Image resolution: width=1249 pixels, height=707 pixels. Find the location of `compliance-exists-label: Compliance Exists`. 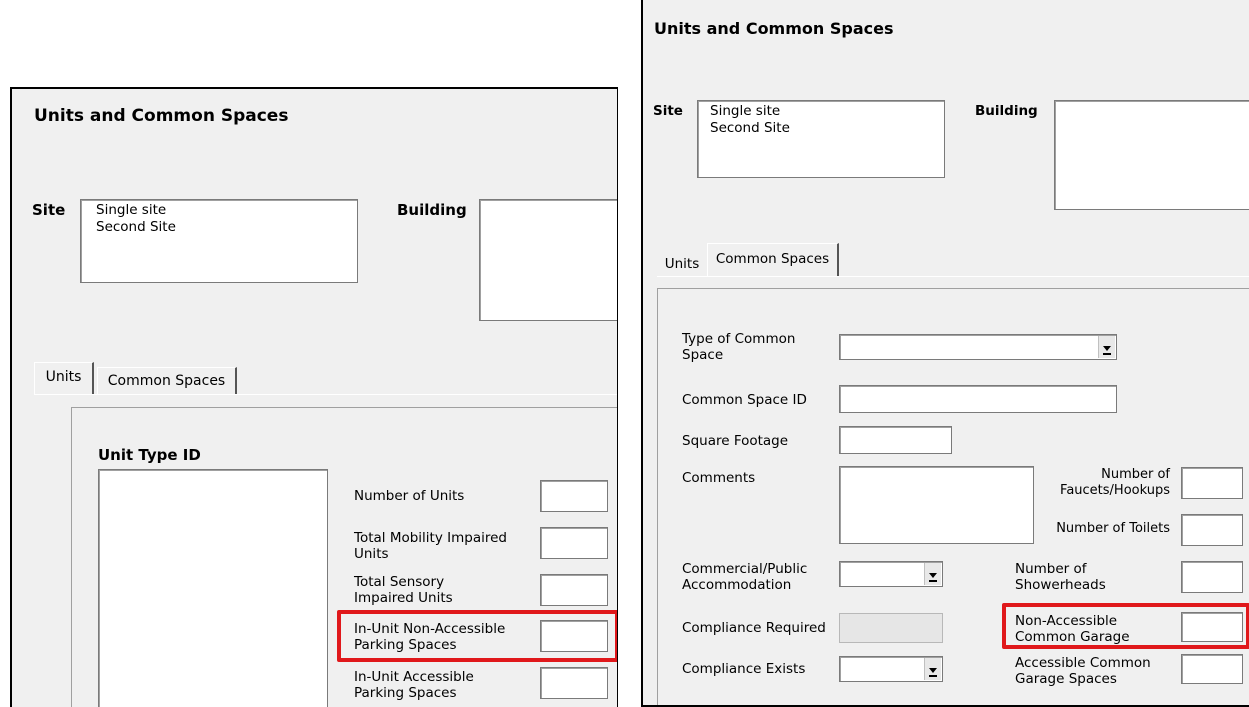

compliance-exists-label: Compliance Exists is located at coordinates (744, 669).